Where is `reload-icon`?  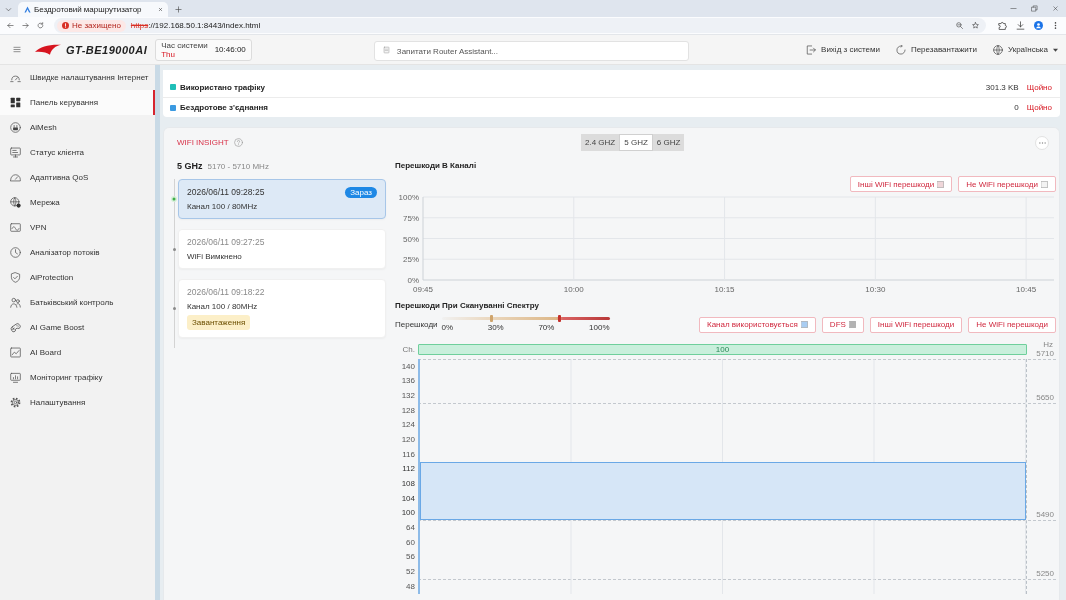
reload-icon is located at coordinates (40, 25).